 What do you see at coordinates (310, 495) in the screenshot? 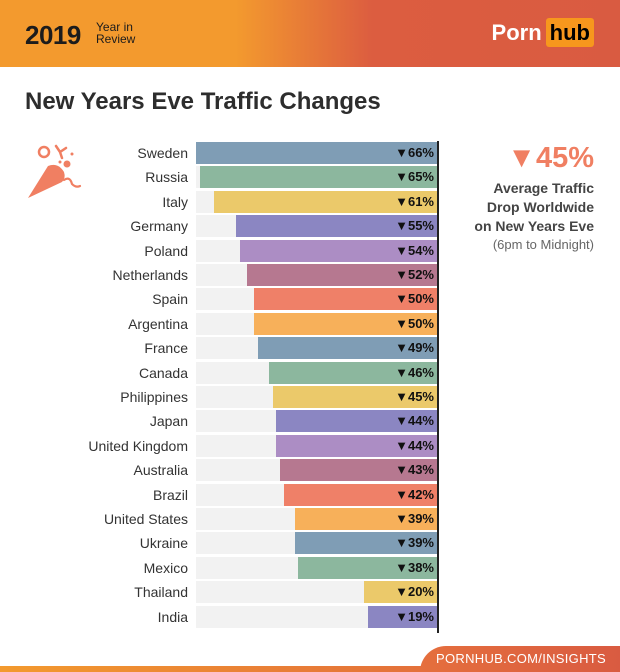
I see `bar-row: Brazil ▼42%` at bounding box center [310, 495].